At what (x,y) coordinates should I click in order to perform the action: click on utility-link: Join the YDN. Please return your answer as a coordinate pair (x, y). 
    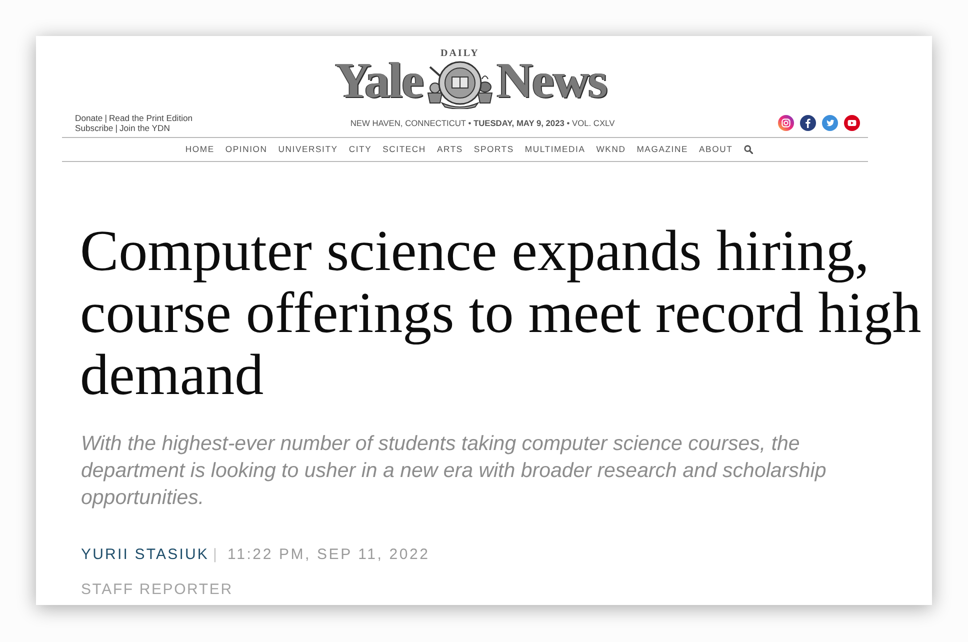
    Looking at the image, I should click on (144, 128).